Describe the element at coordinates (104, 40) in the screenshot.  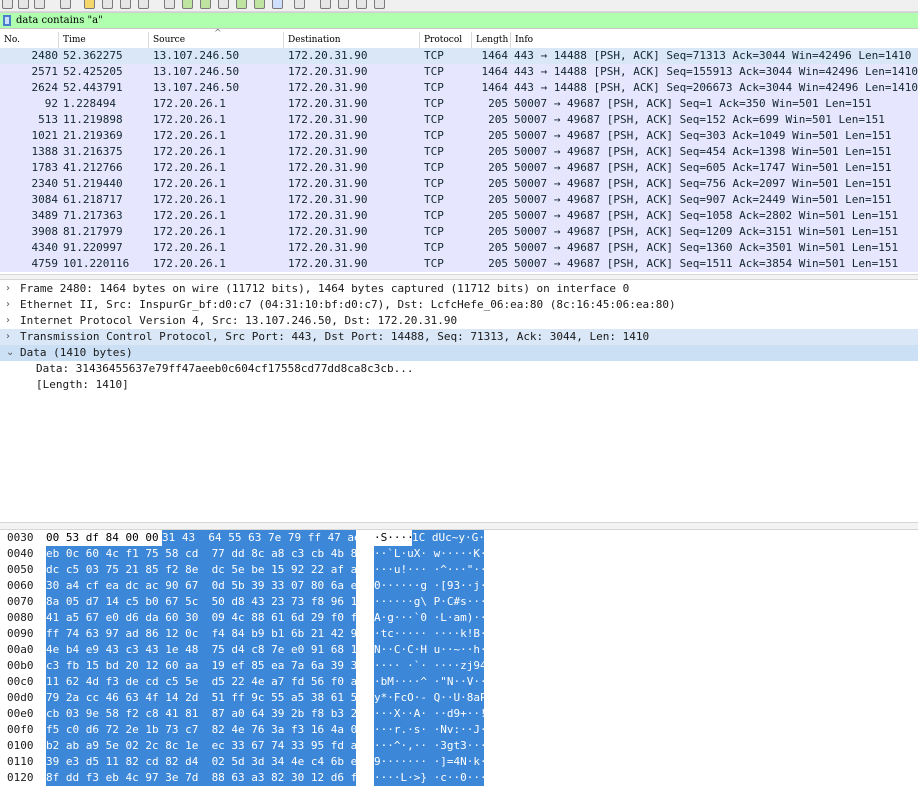
I see `column-header-time: Time` at that location.